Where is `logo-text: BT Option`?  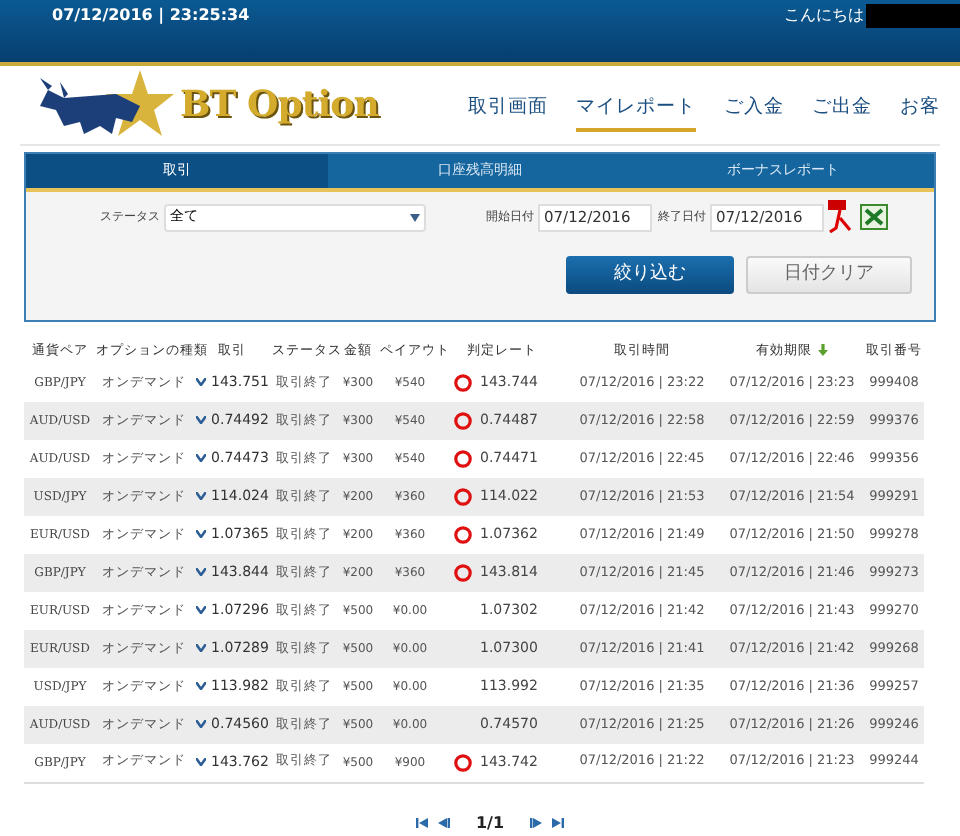 logo-text: BT Option is located at coordinates (279, 106).